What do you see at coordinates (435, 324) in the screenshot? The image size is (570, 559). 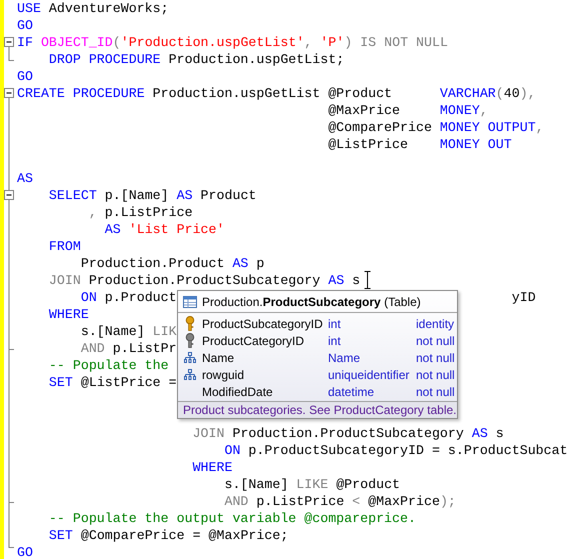 I see `column-constraint: identity` at bounding box center [435, 324].